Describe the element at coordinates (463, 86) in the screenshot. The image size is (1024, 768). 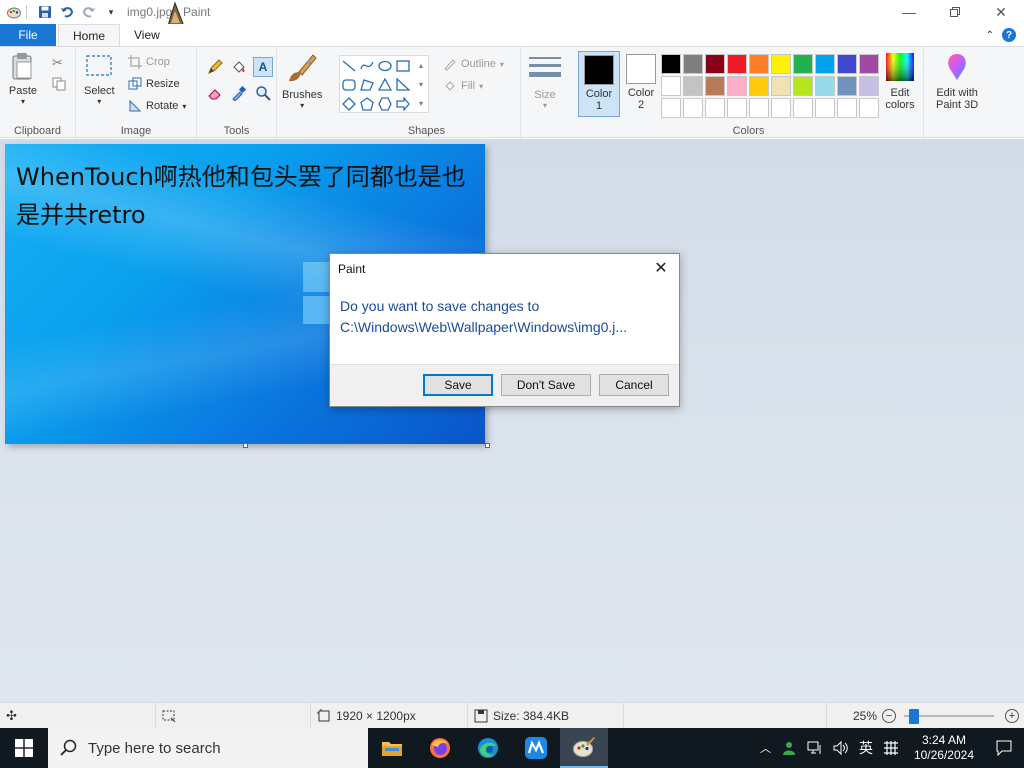
I see `fill-button: Fill ▾` at that location.